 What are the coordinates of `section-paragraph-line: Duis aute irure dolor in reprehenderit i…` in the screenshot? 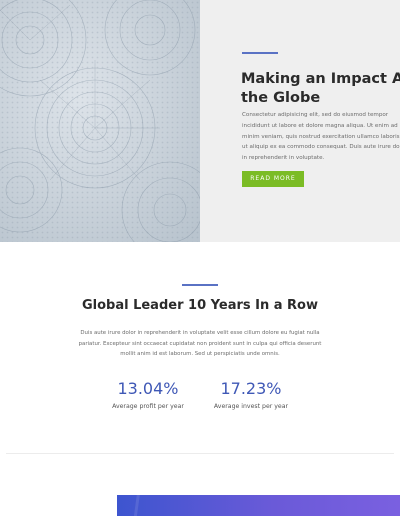 It's located at (200, 333).